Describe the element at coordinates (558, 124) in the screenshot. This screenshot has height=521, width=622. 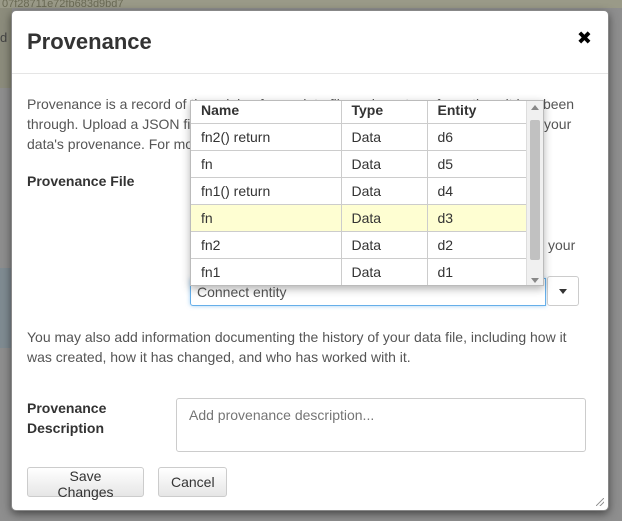
I see `intro-tail: your` at that location.